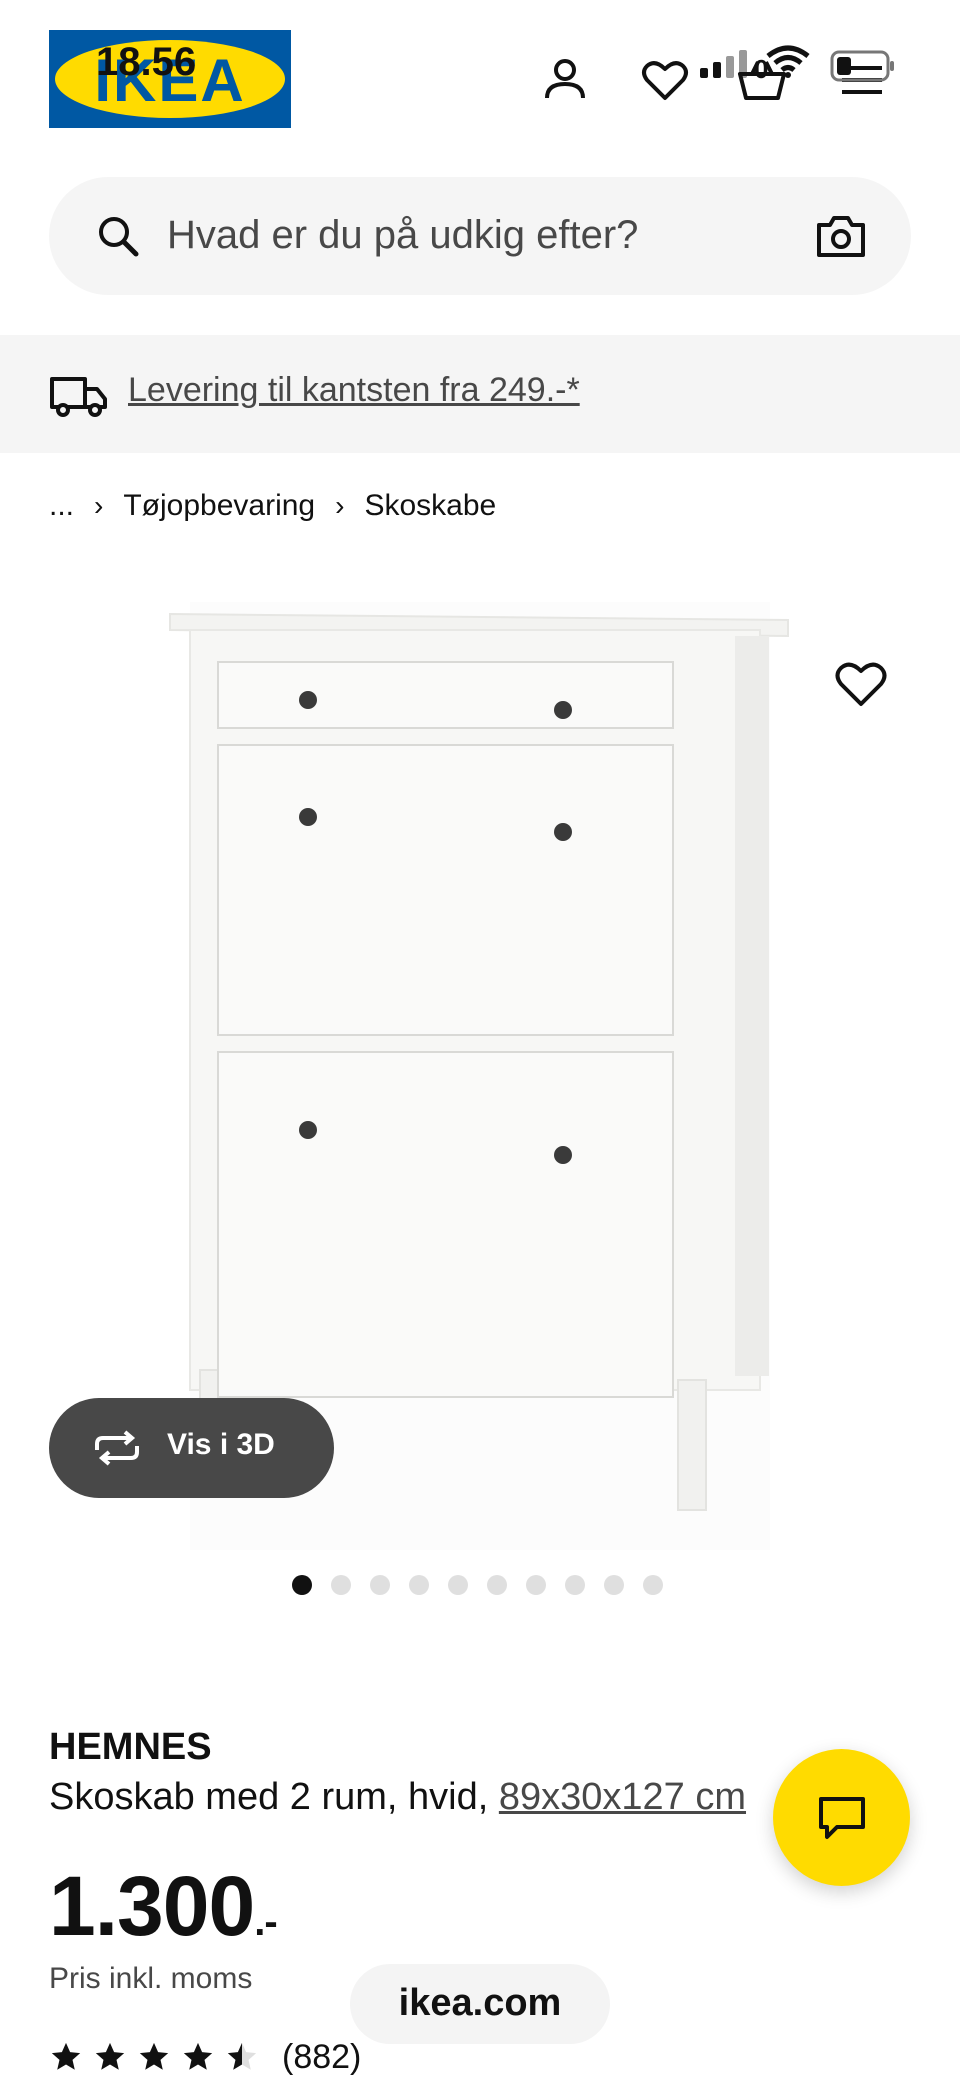 The width and height of the screenshot is (960, 2078). Describe the element at coordinates (430, 506) in the screenshot. I see `breadcrumb-item-shoe-cabinets: Skoskabe` at that location.